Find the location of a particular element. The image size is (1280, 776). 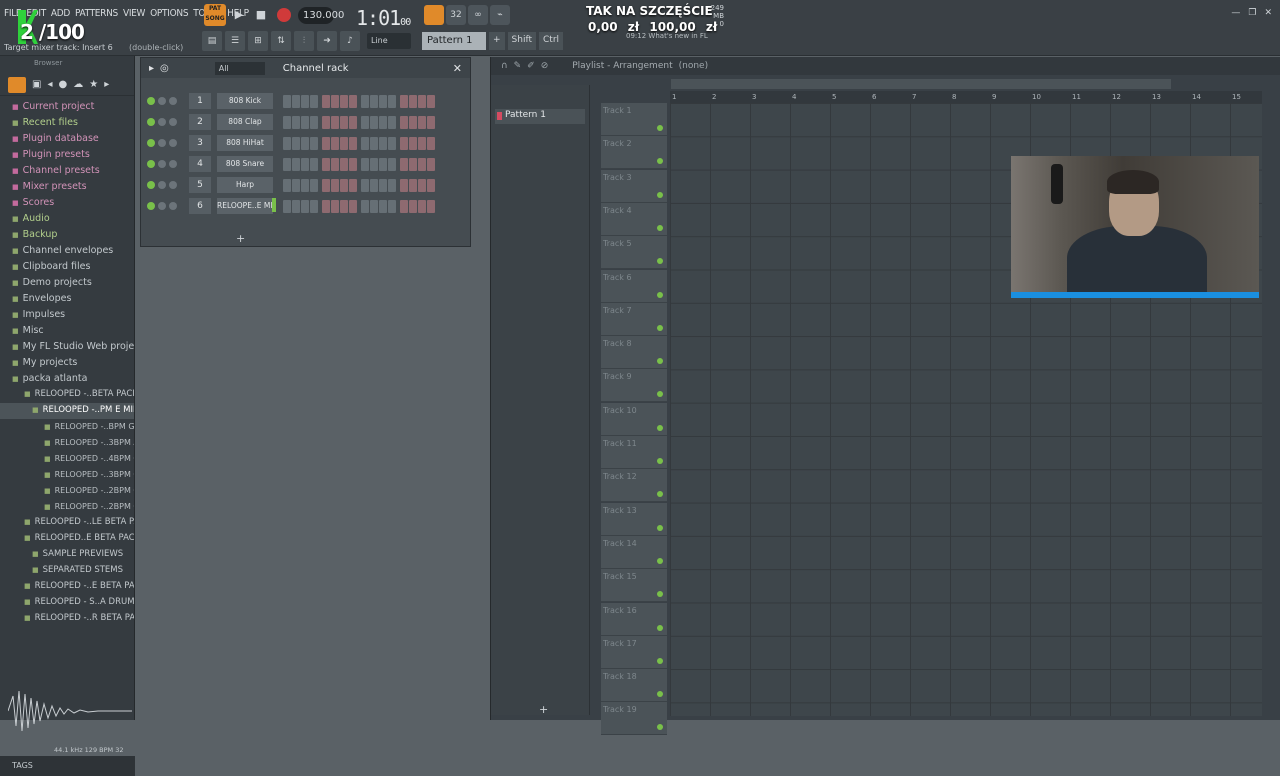

mixer-track-number: 2 is located at coordinates (200, 122).